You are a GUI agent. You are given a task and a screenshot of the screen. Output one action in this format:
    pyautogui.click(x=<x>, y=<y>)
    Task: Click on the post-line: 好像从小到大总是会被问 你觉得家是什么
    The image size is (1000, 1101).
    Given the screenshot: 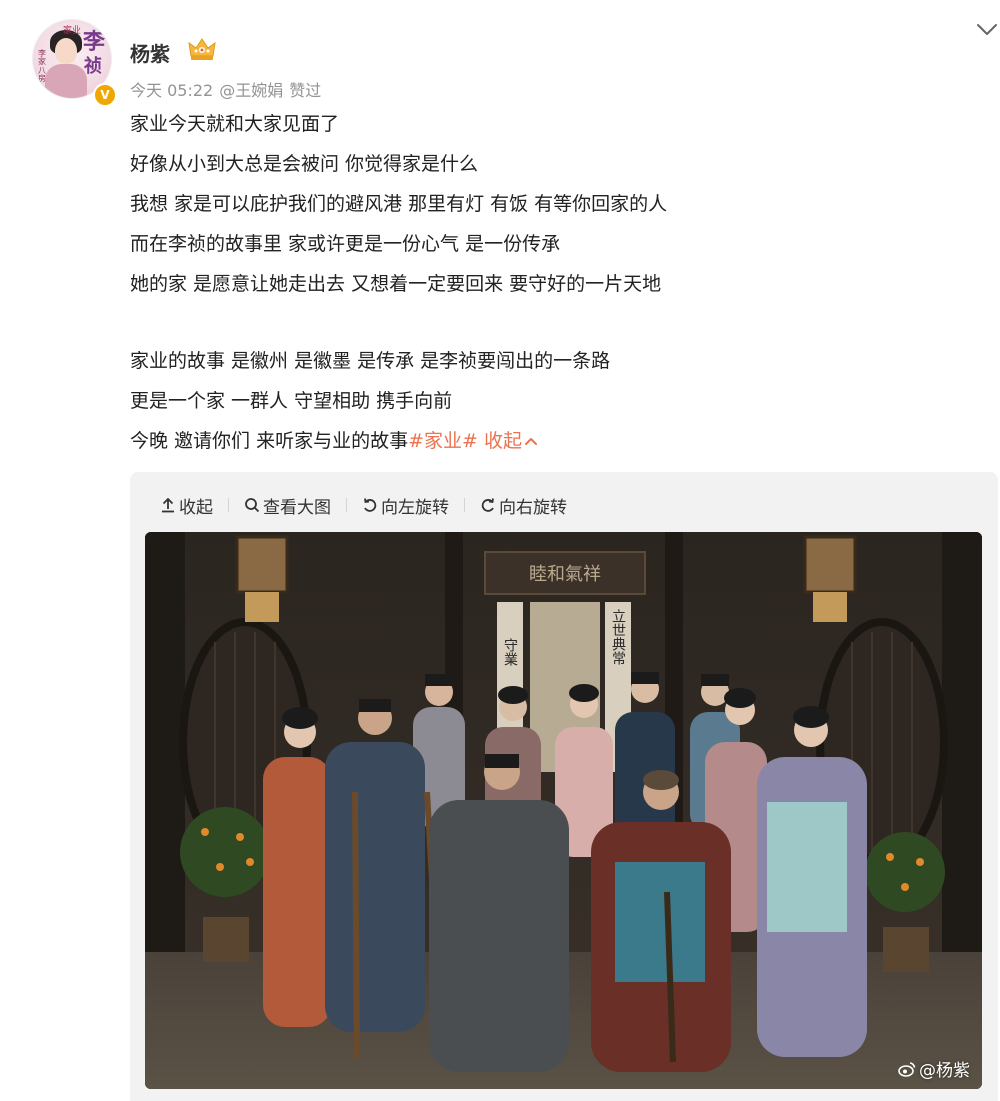 What is the action you would take?
    pyautogui.click(x=304, y=164)
    